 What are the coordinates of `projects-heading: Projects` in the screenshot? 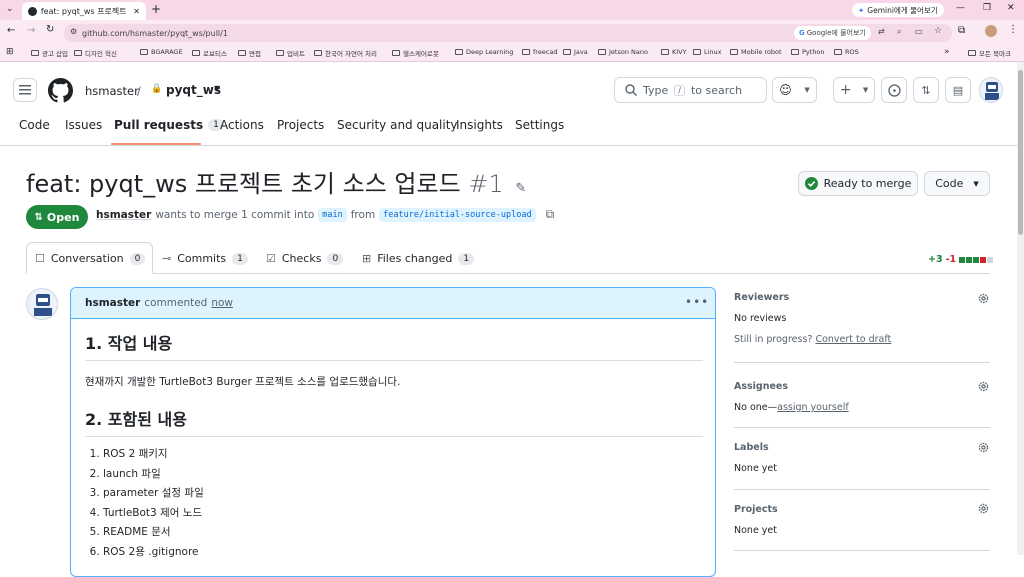 It's located at (756, 509).